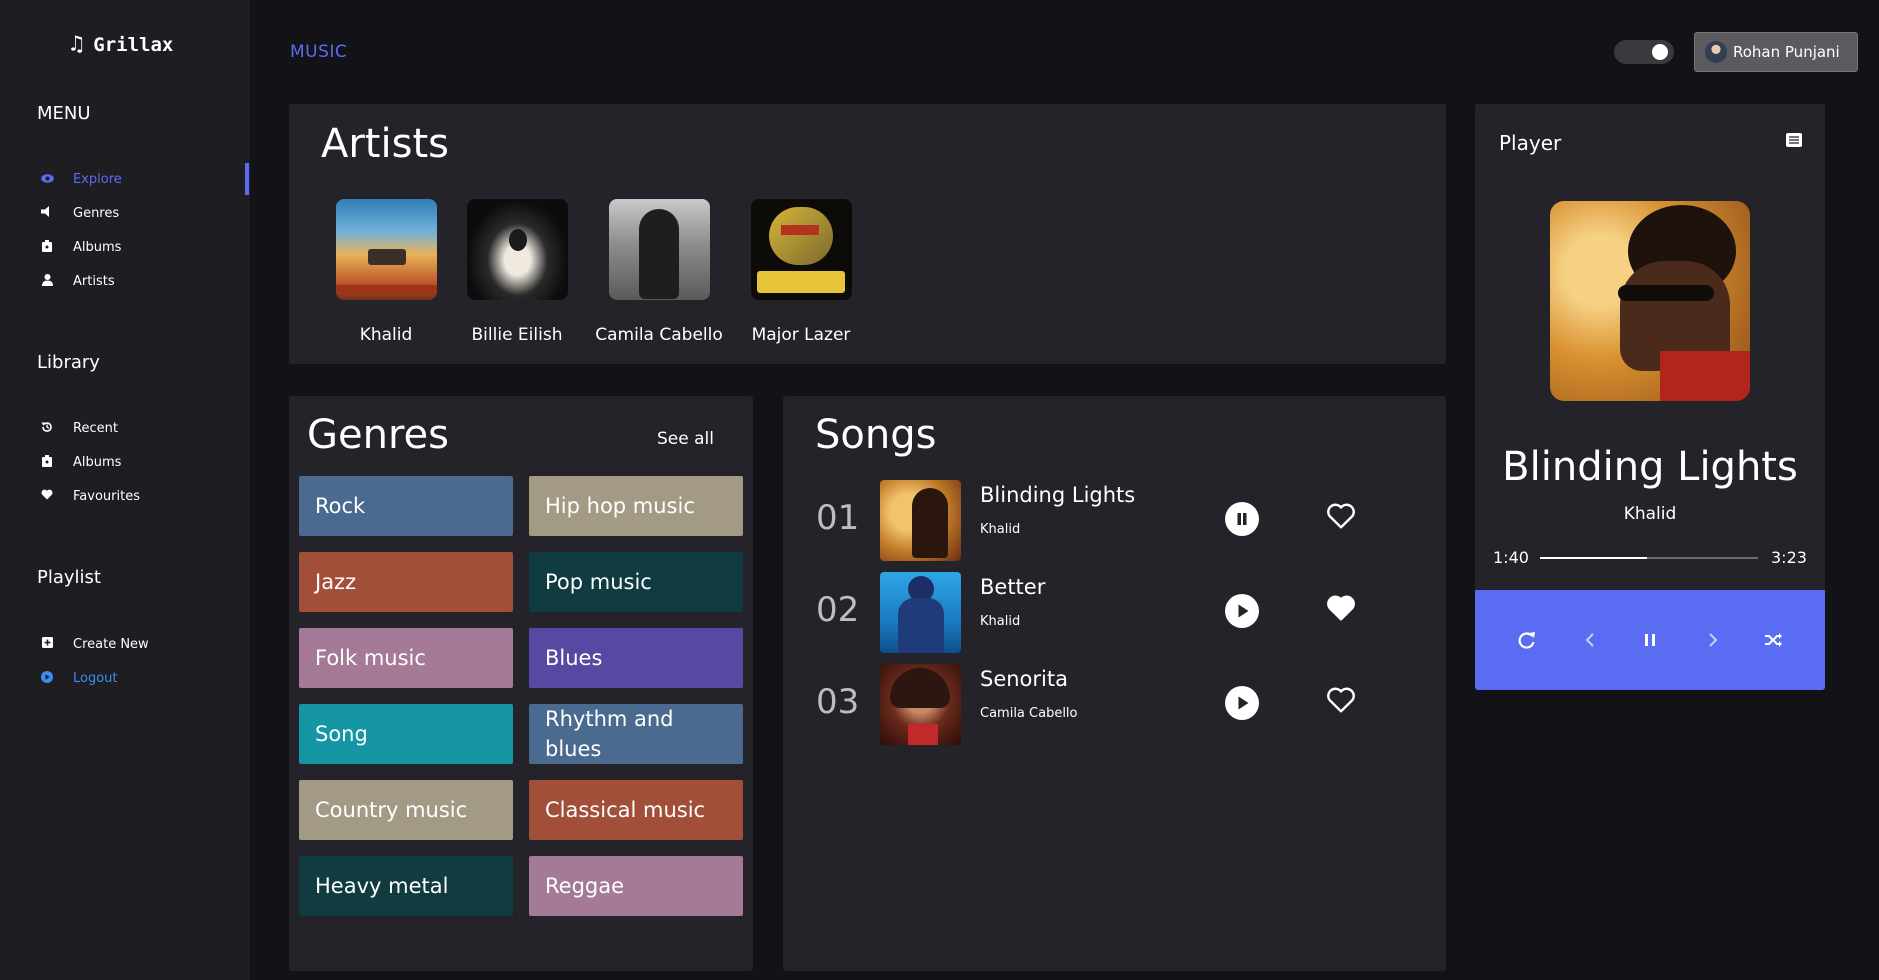  I want to click on eye-icon, so click(47, 179).